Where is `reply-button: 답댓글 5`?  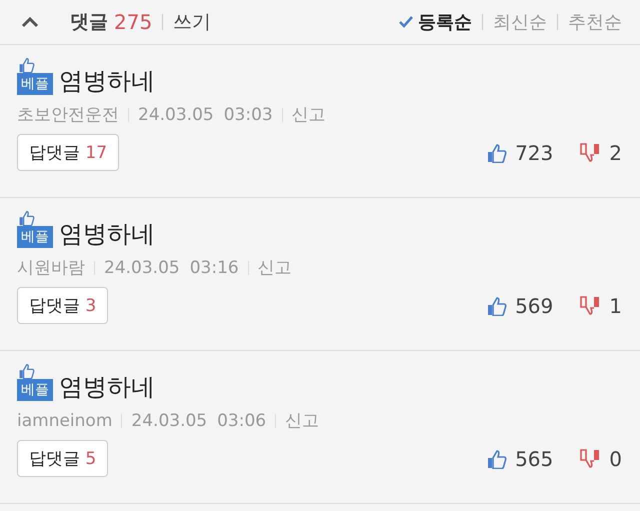 reply-button: 답댓글 5 is located at coordinates (62, 458).